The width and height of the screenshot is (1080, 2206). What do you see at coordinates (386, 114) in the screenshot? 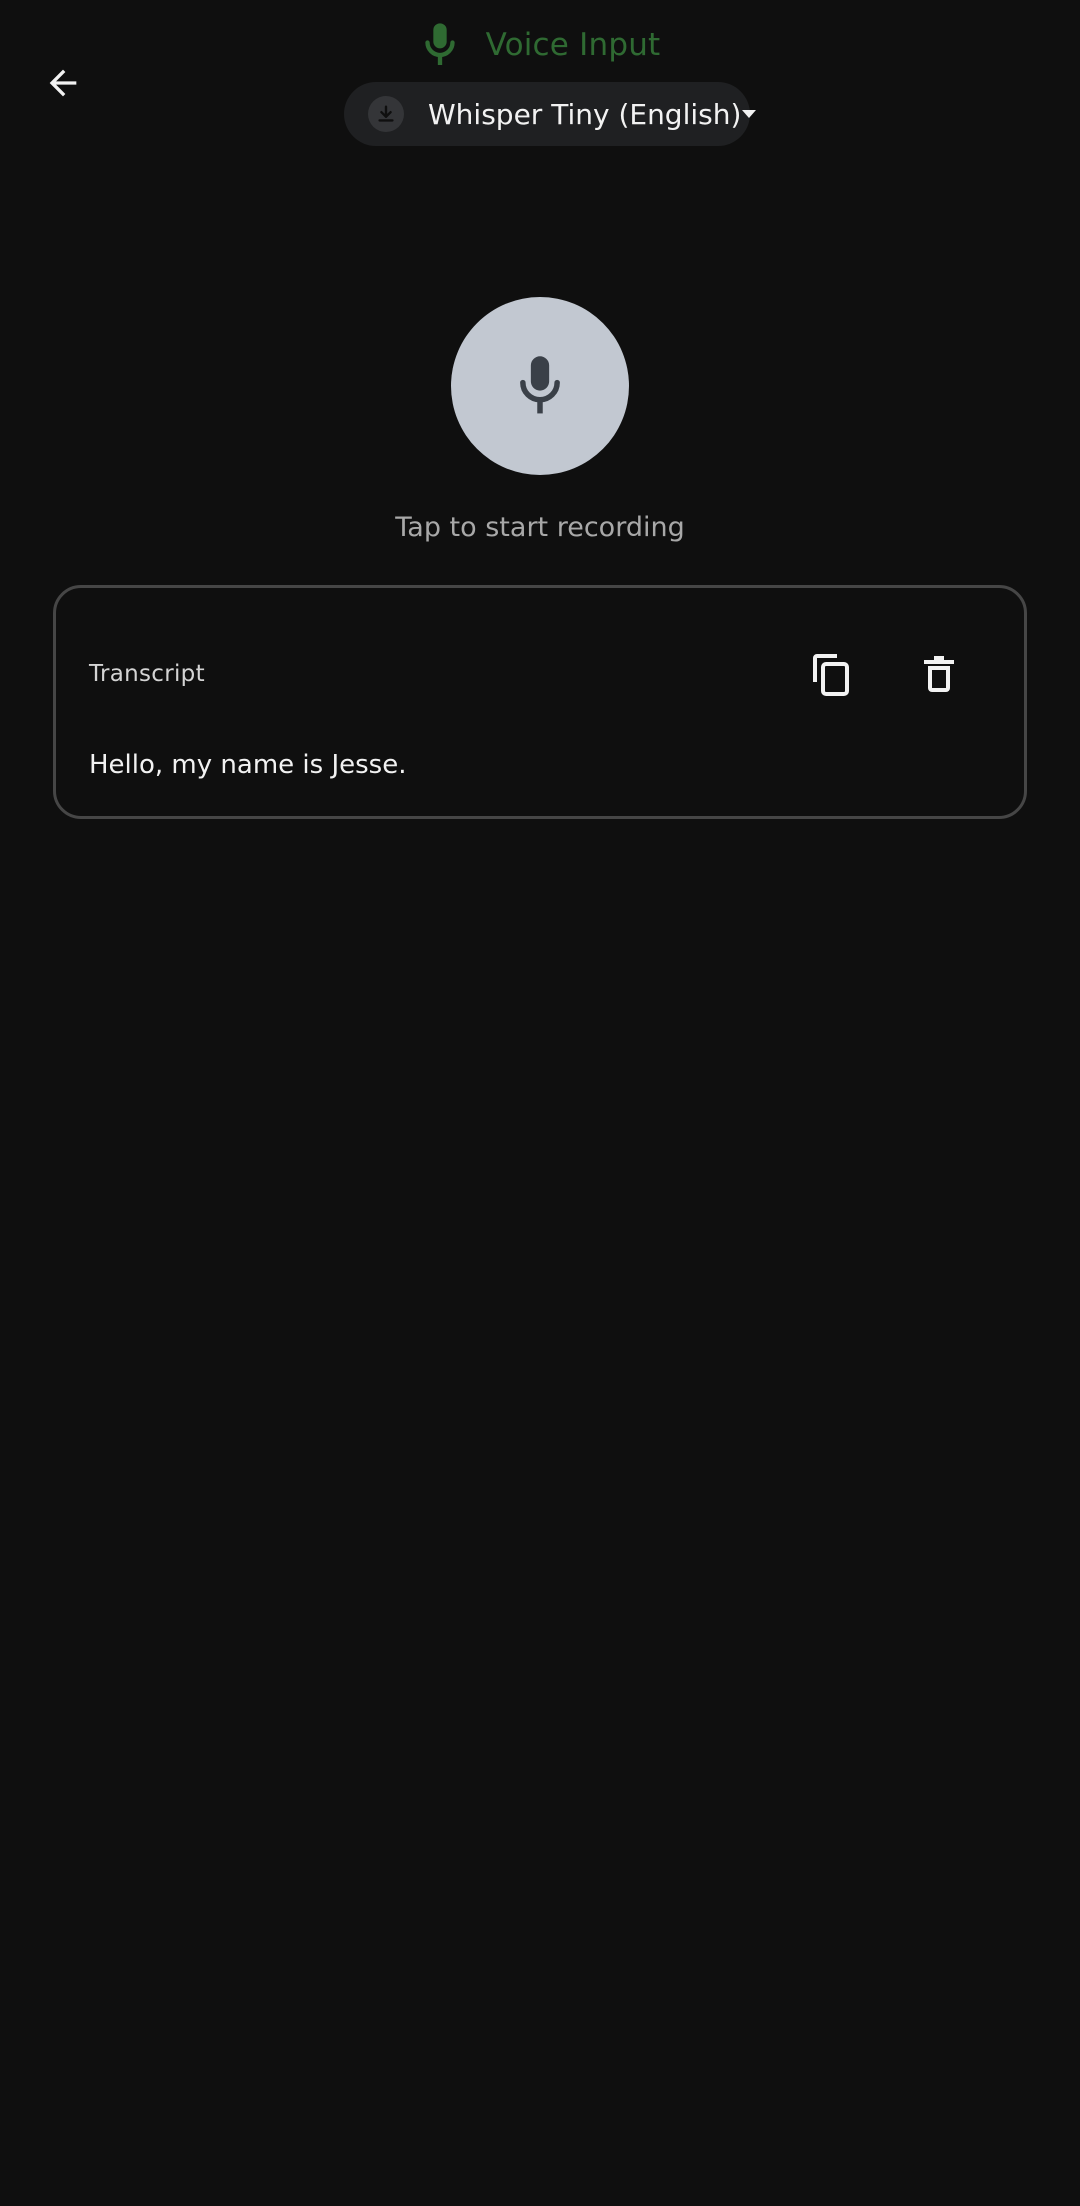
I see `download-icon` at bounding box center [386, 114].